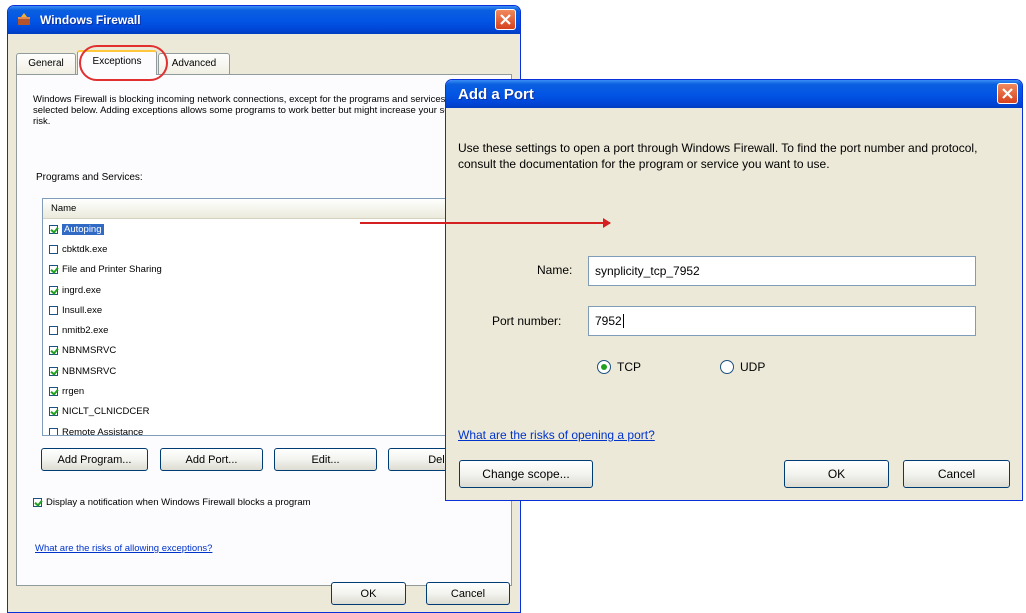 The image size is (1026, 613). Describe the element at coordinates (604, 367) in the screenshot. I see `tcp-radio` at that location.